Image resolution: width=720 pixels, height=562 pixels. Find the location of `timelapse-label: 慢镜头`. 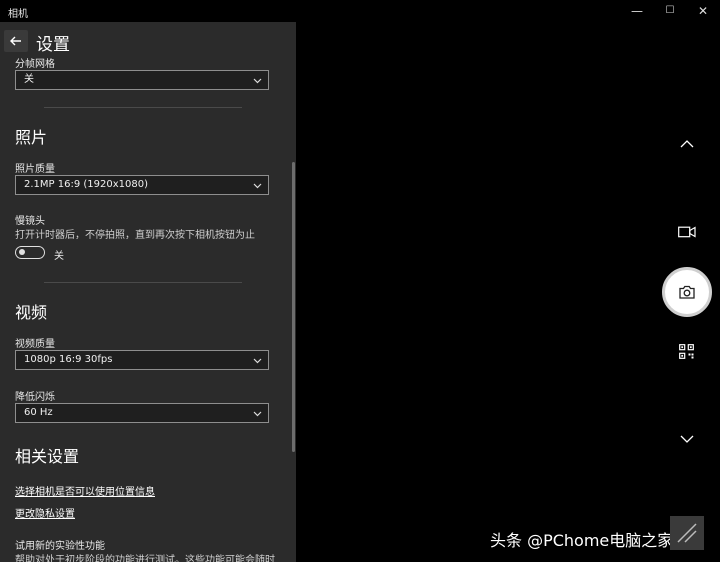

timelapse-label: 慢镜头 is located at coordinates (30, 221).